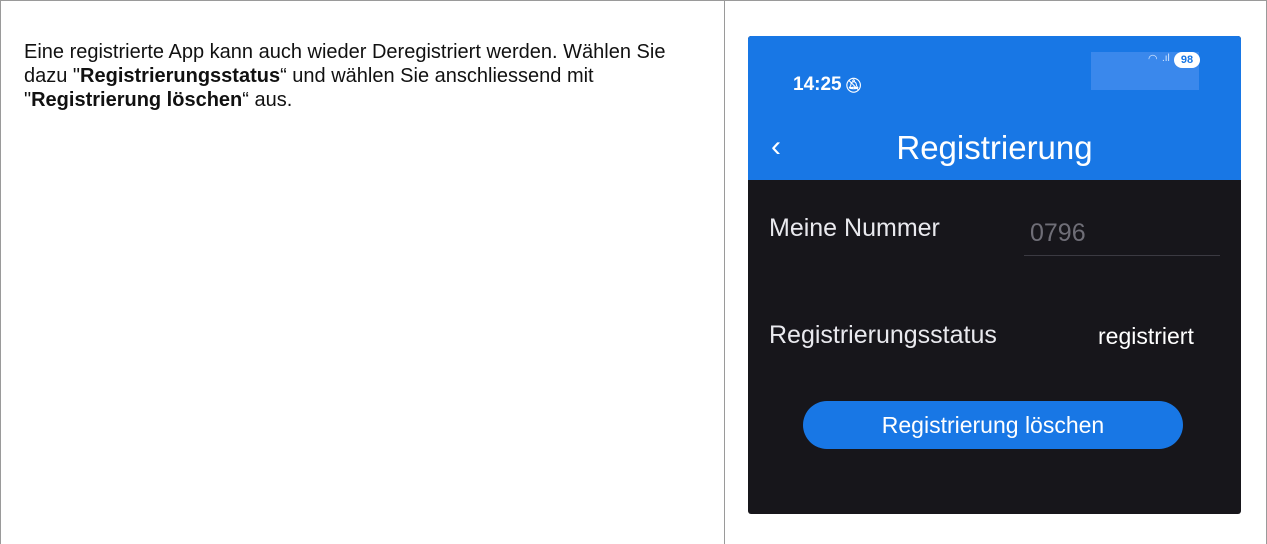  I want to click on signal-icon: .ıl, so click(1166, 58).